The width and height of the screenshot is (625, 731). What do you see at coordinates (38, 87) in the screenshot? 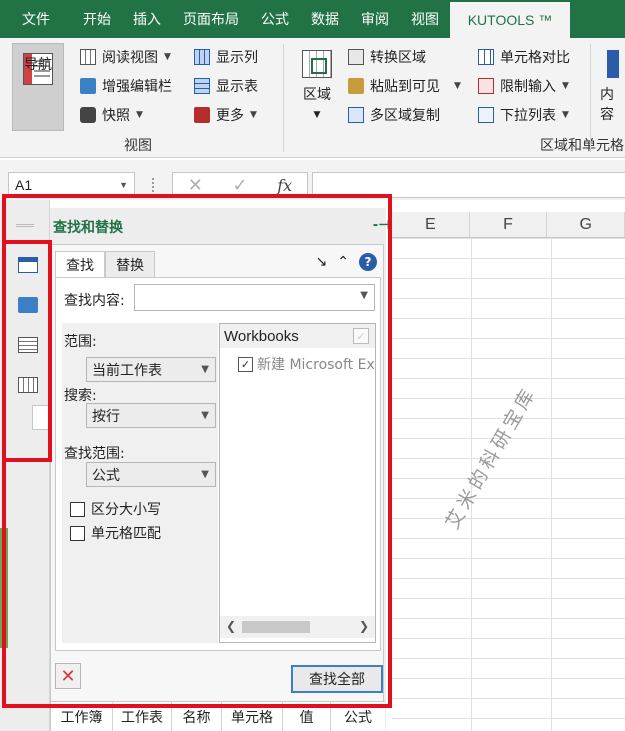
I see `navigation-button: 导航` at bounding box center [38, 87].